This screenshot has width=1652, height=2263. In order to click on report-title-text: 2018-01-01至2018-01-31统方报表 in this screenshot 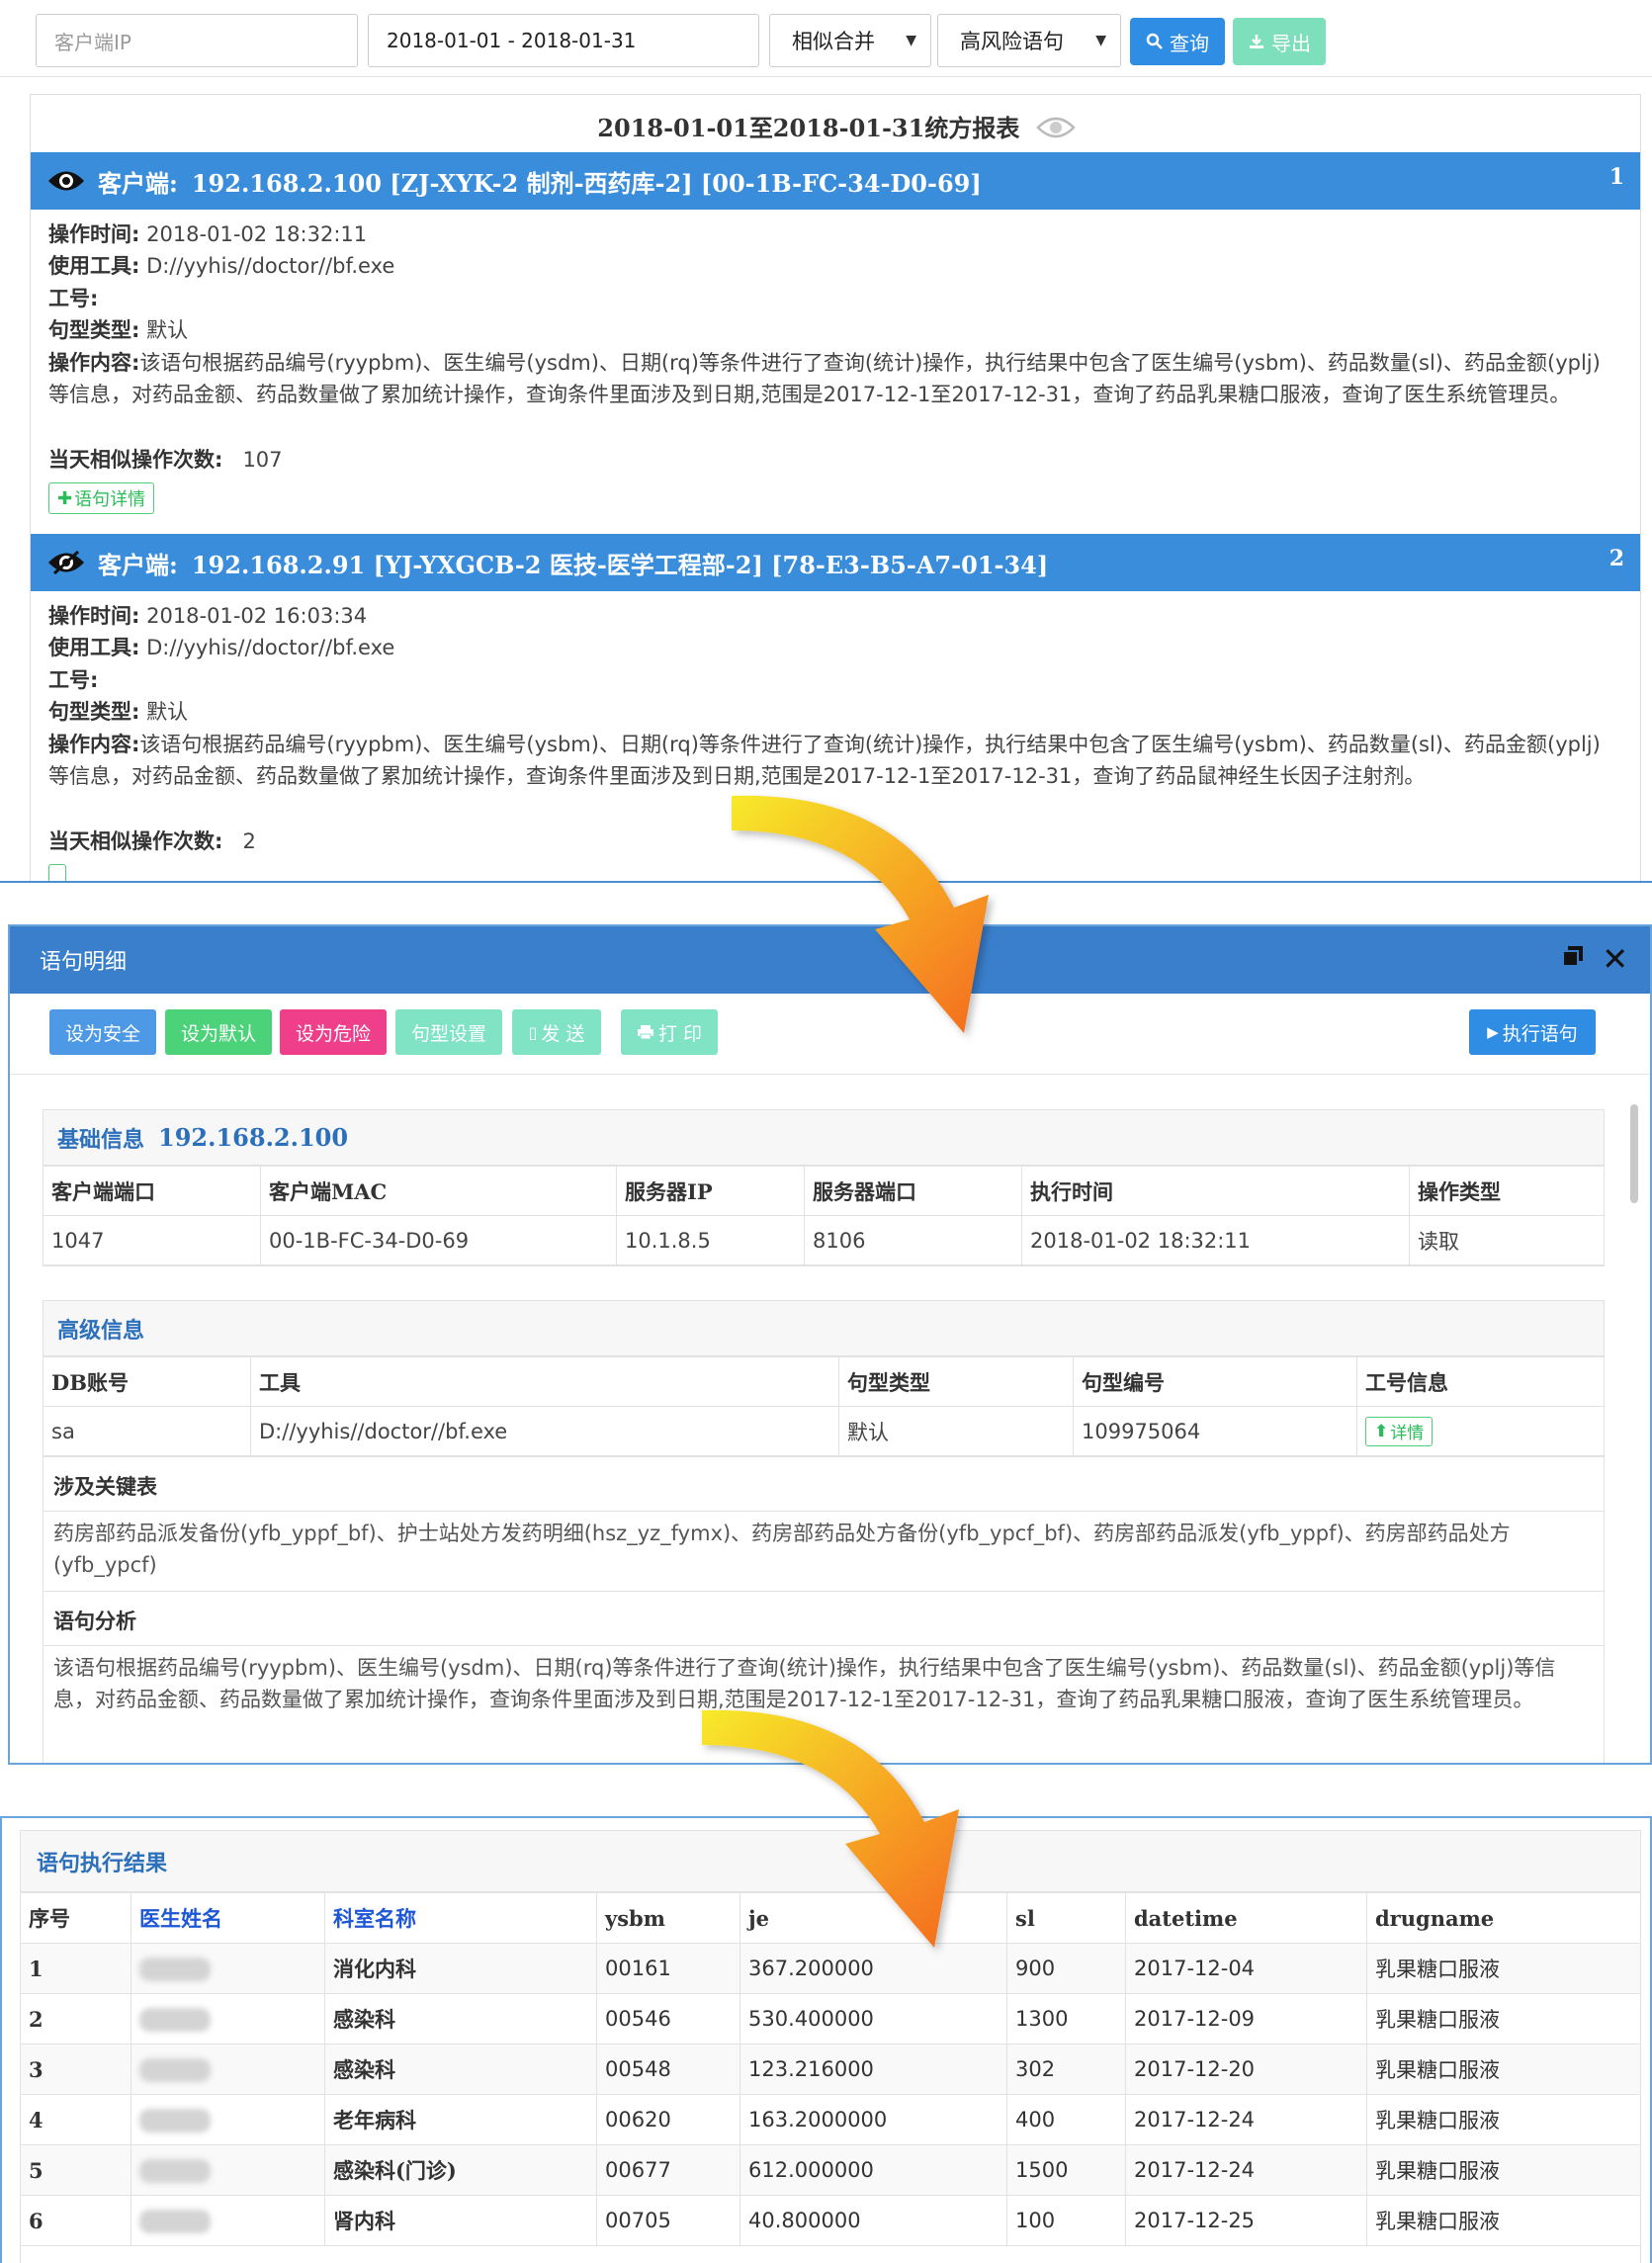, I will do `click(809, 128)`.